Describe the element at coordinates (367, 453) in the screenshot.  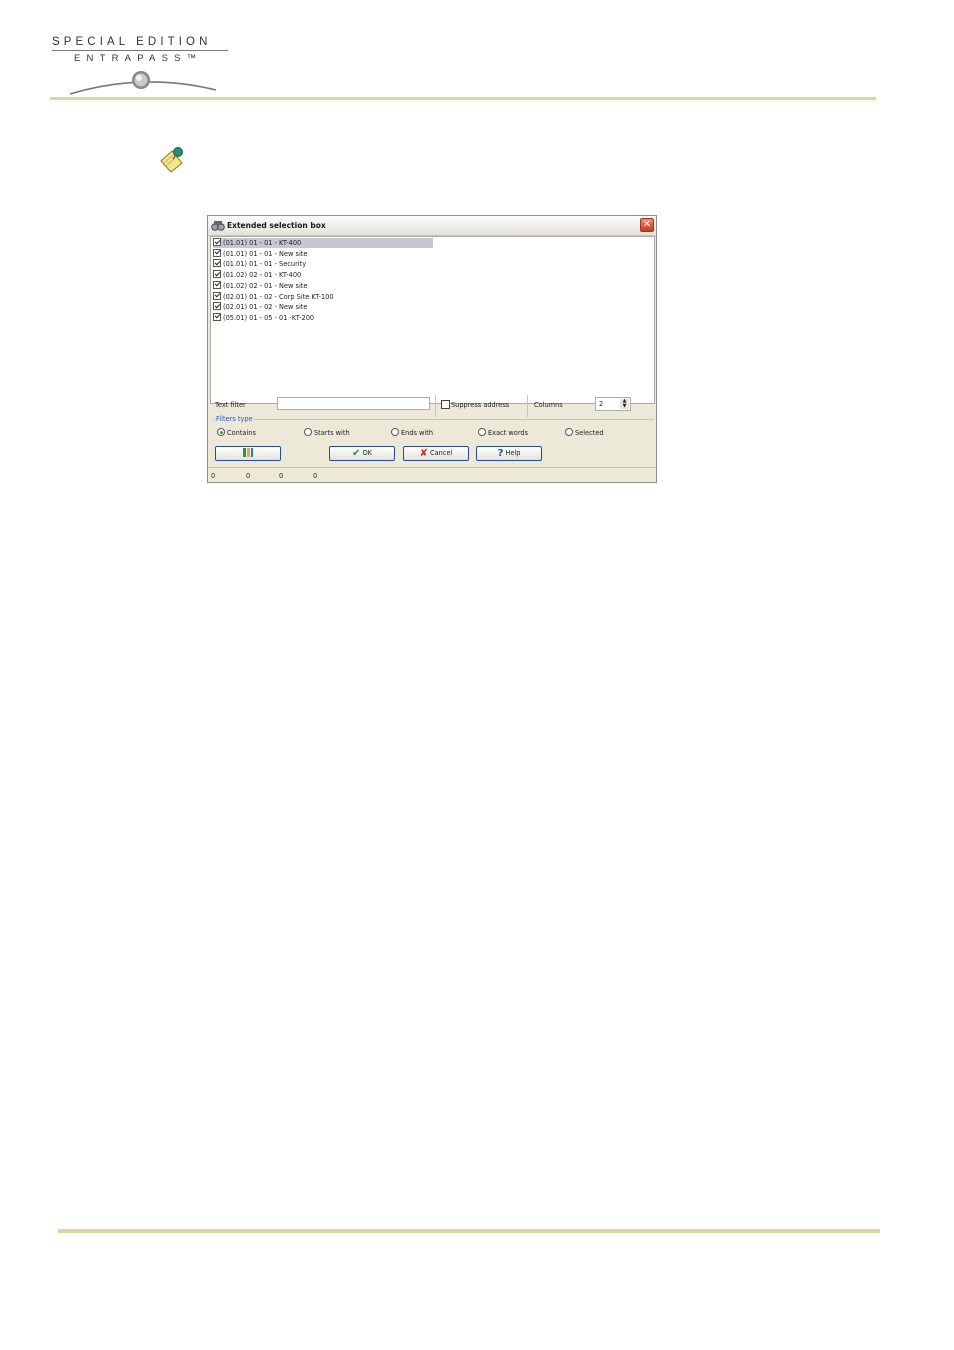
I see `ok-label: OK` at that location.